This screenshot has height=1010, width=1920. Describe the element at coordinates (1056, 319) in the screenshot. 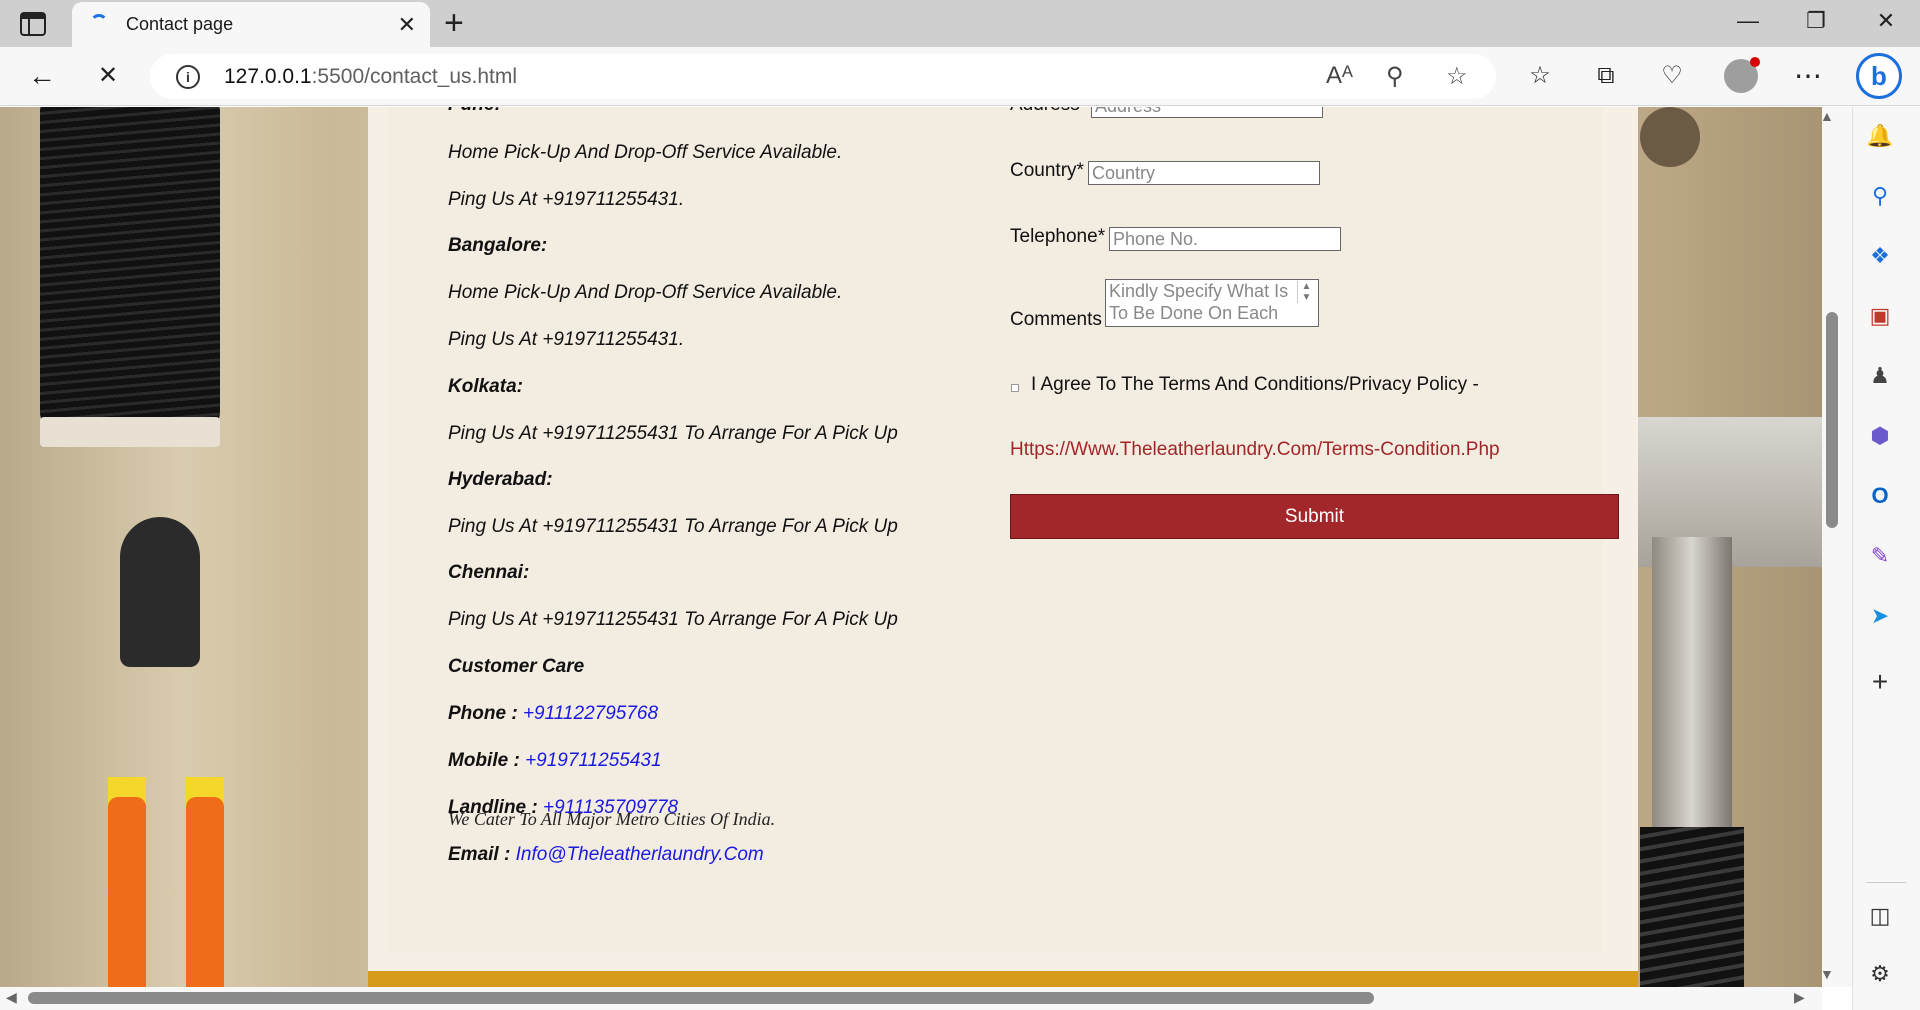

I see `comments-label: Comments` at that location.